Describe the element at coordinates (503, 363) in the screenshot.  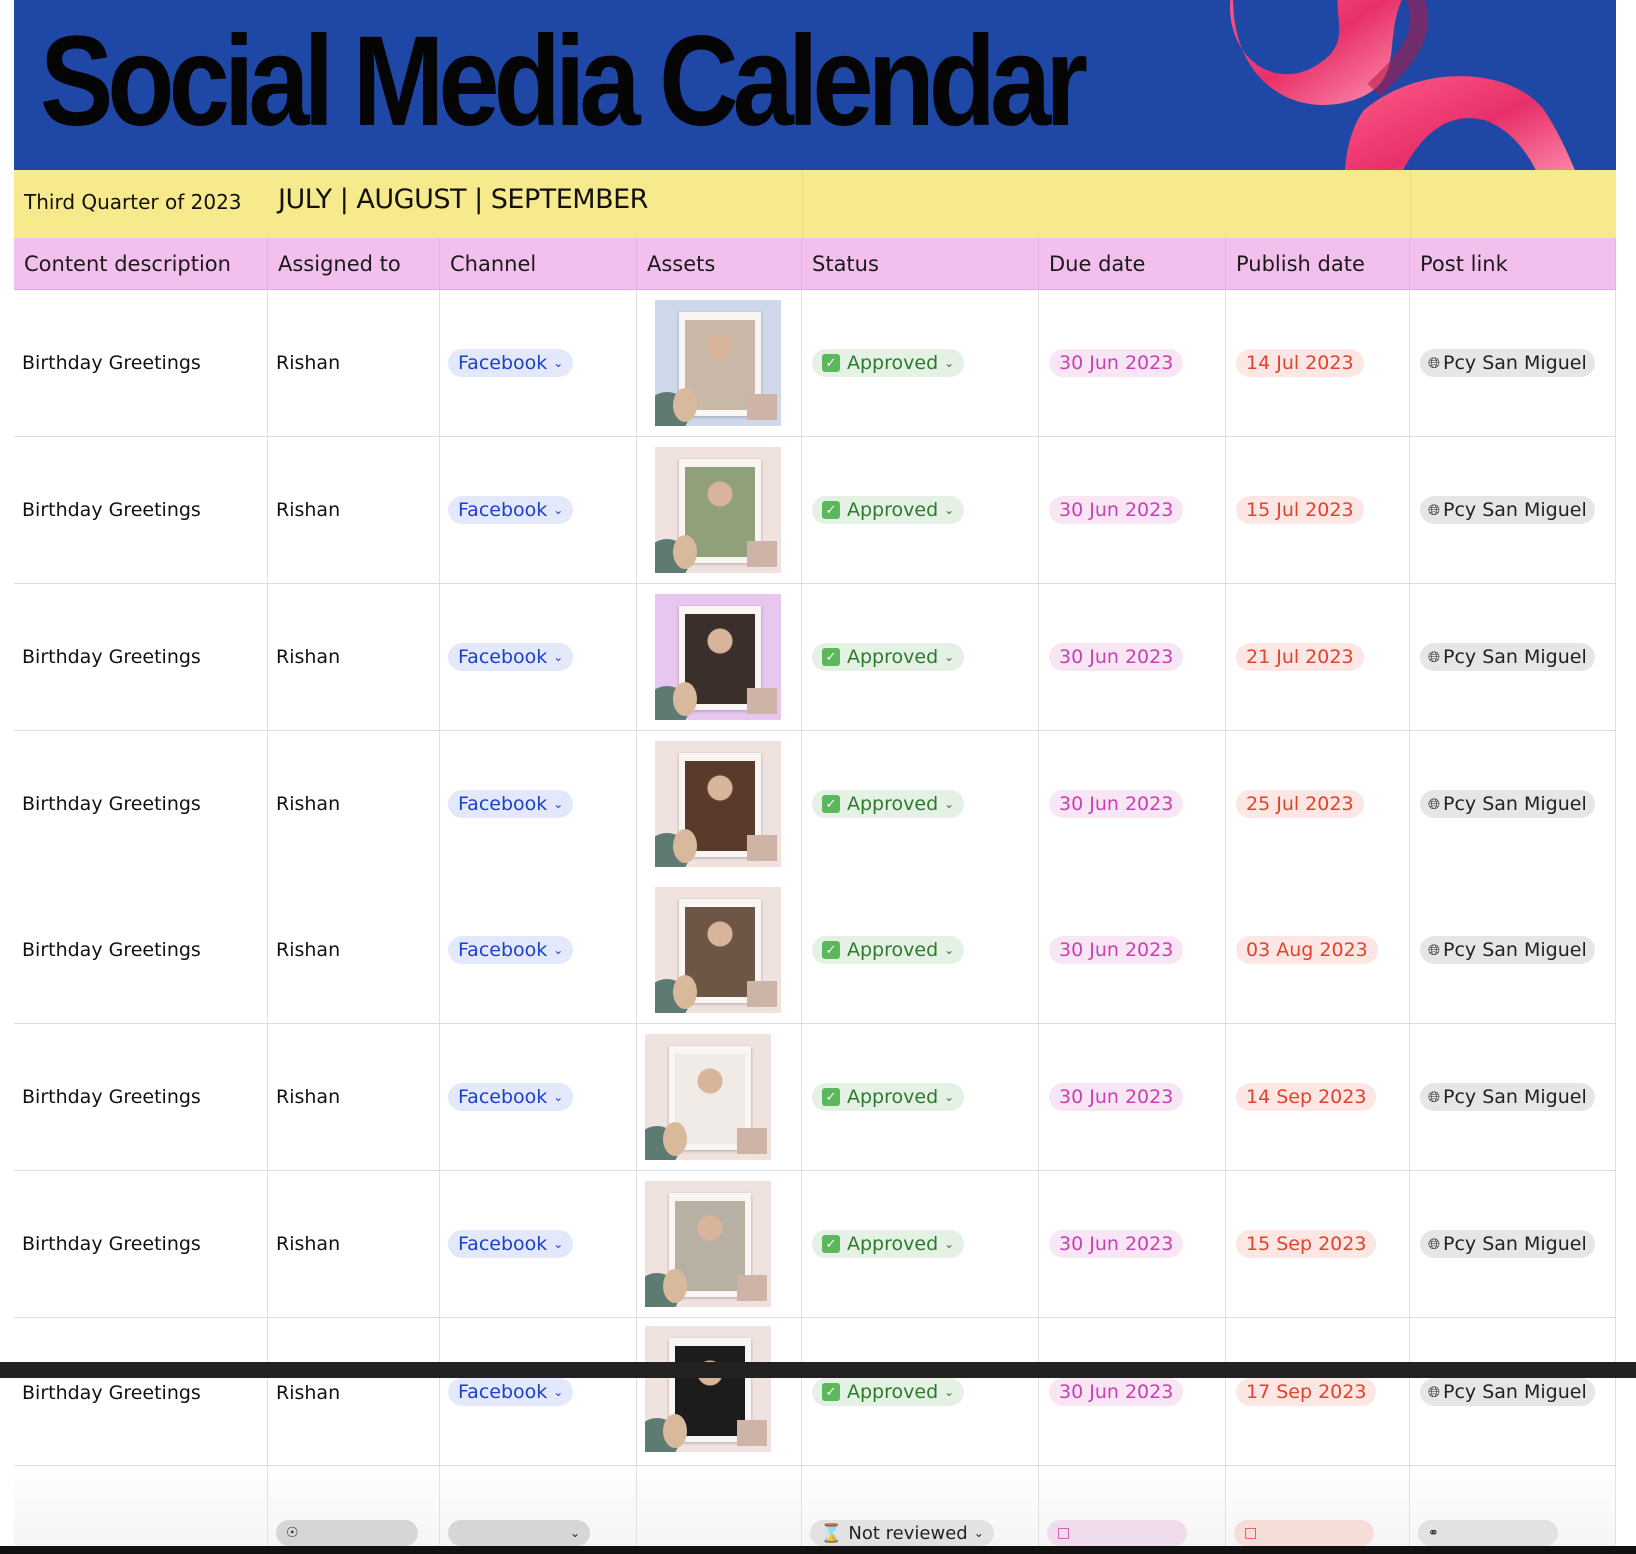
I see `channel-label: Facebook` at that location.